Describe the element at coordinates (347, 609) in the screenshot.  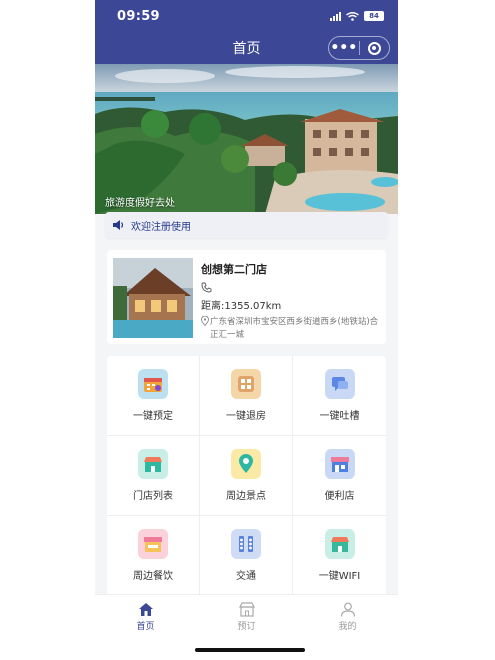
I see `profile-icon` at that location.